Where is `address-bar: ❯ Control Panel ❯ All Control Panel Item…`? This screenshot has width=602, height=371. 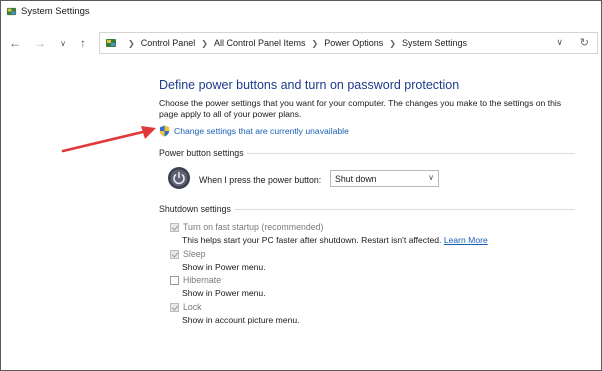 address-bar: ❯ Control Panel ❯ All Control Panel Item… is located at coordinates (348, 43).